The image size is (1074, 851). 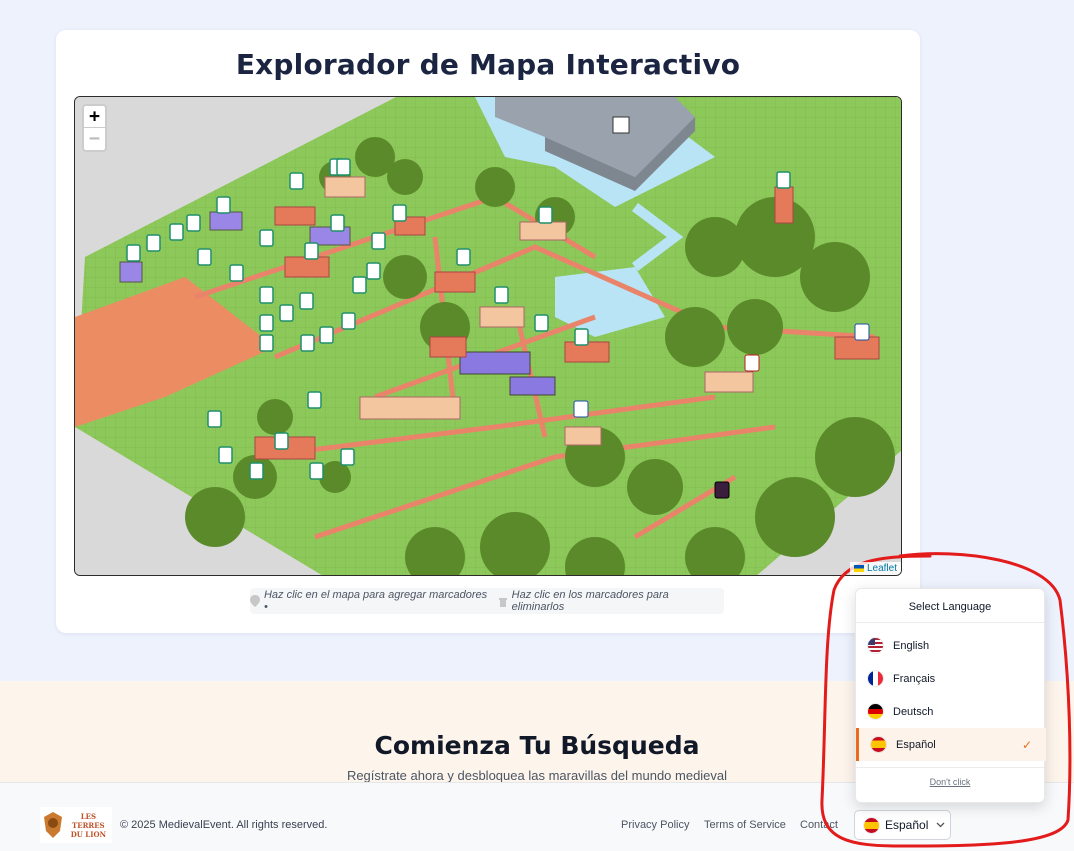 I want to click on zoom-control: + −, so click(x=94, y=128).